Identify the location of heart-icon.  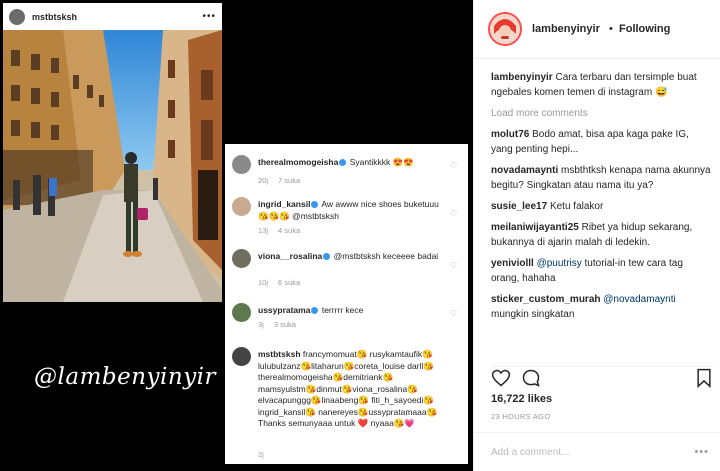
(501, 378).